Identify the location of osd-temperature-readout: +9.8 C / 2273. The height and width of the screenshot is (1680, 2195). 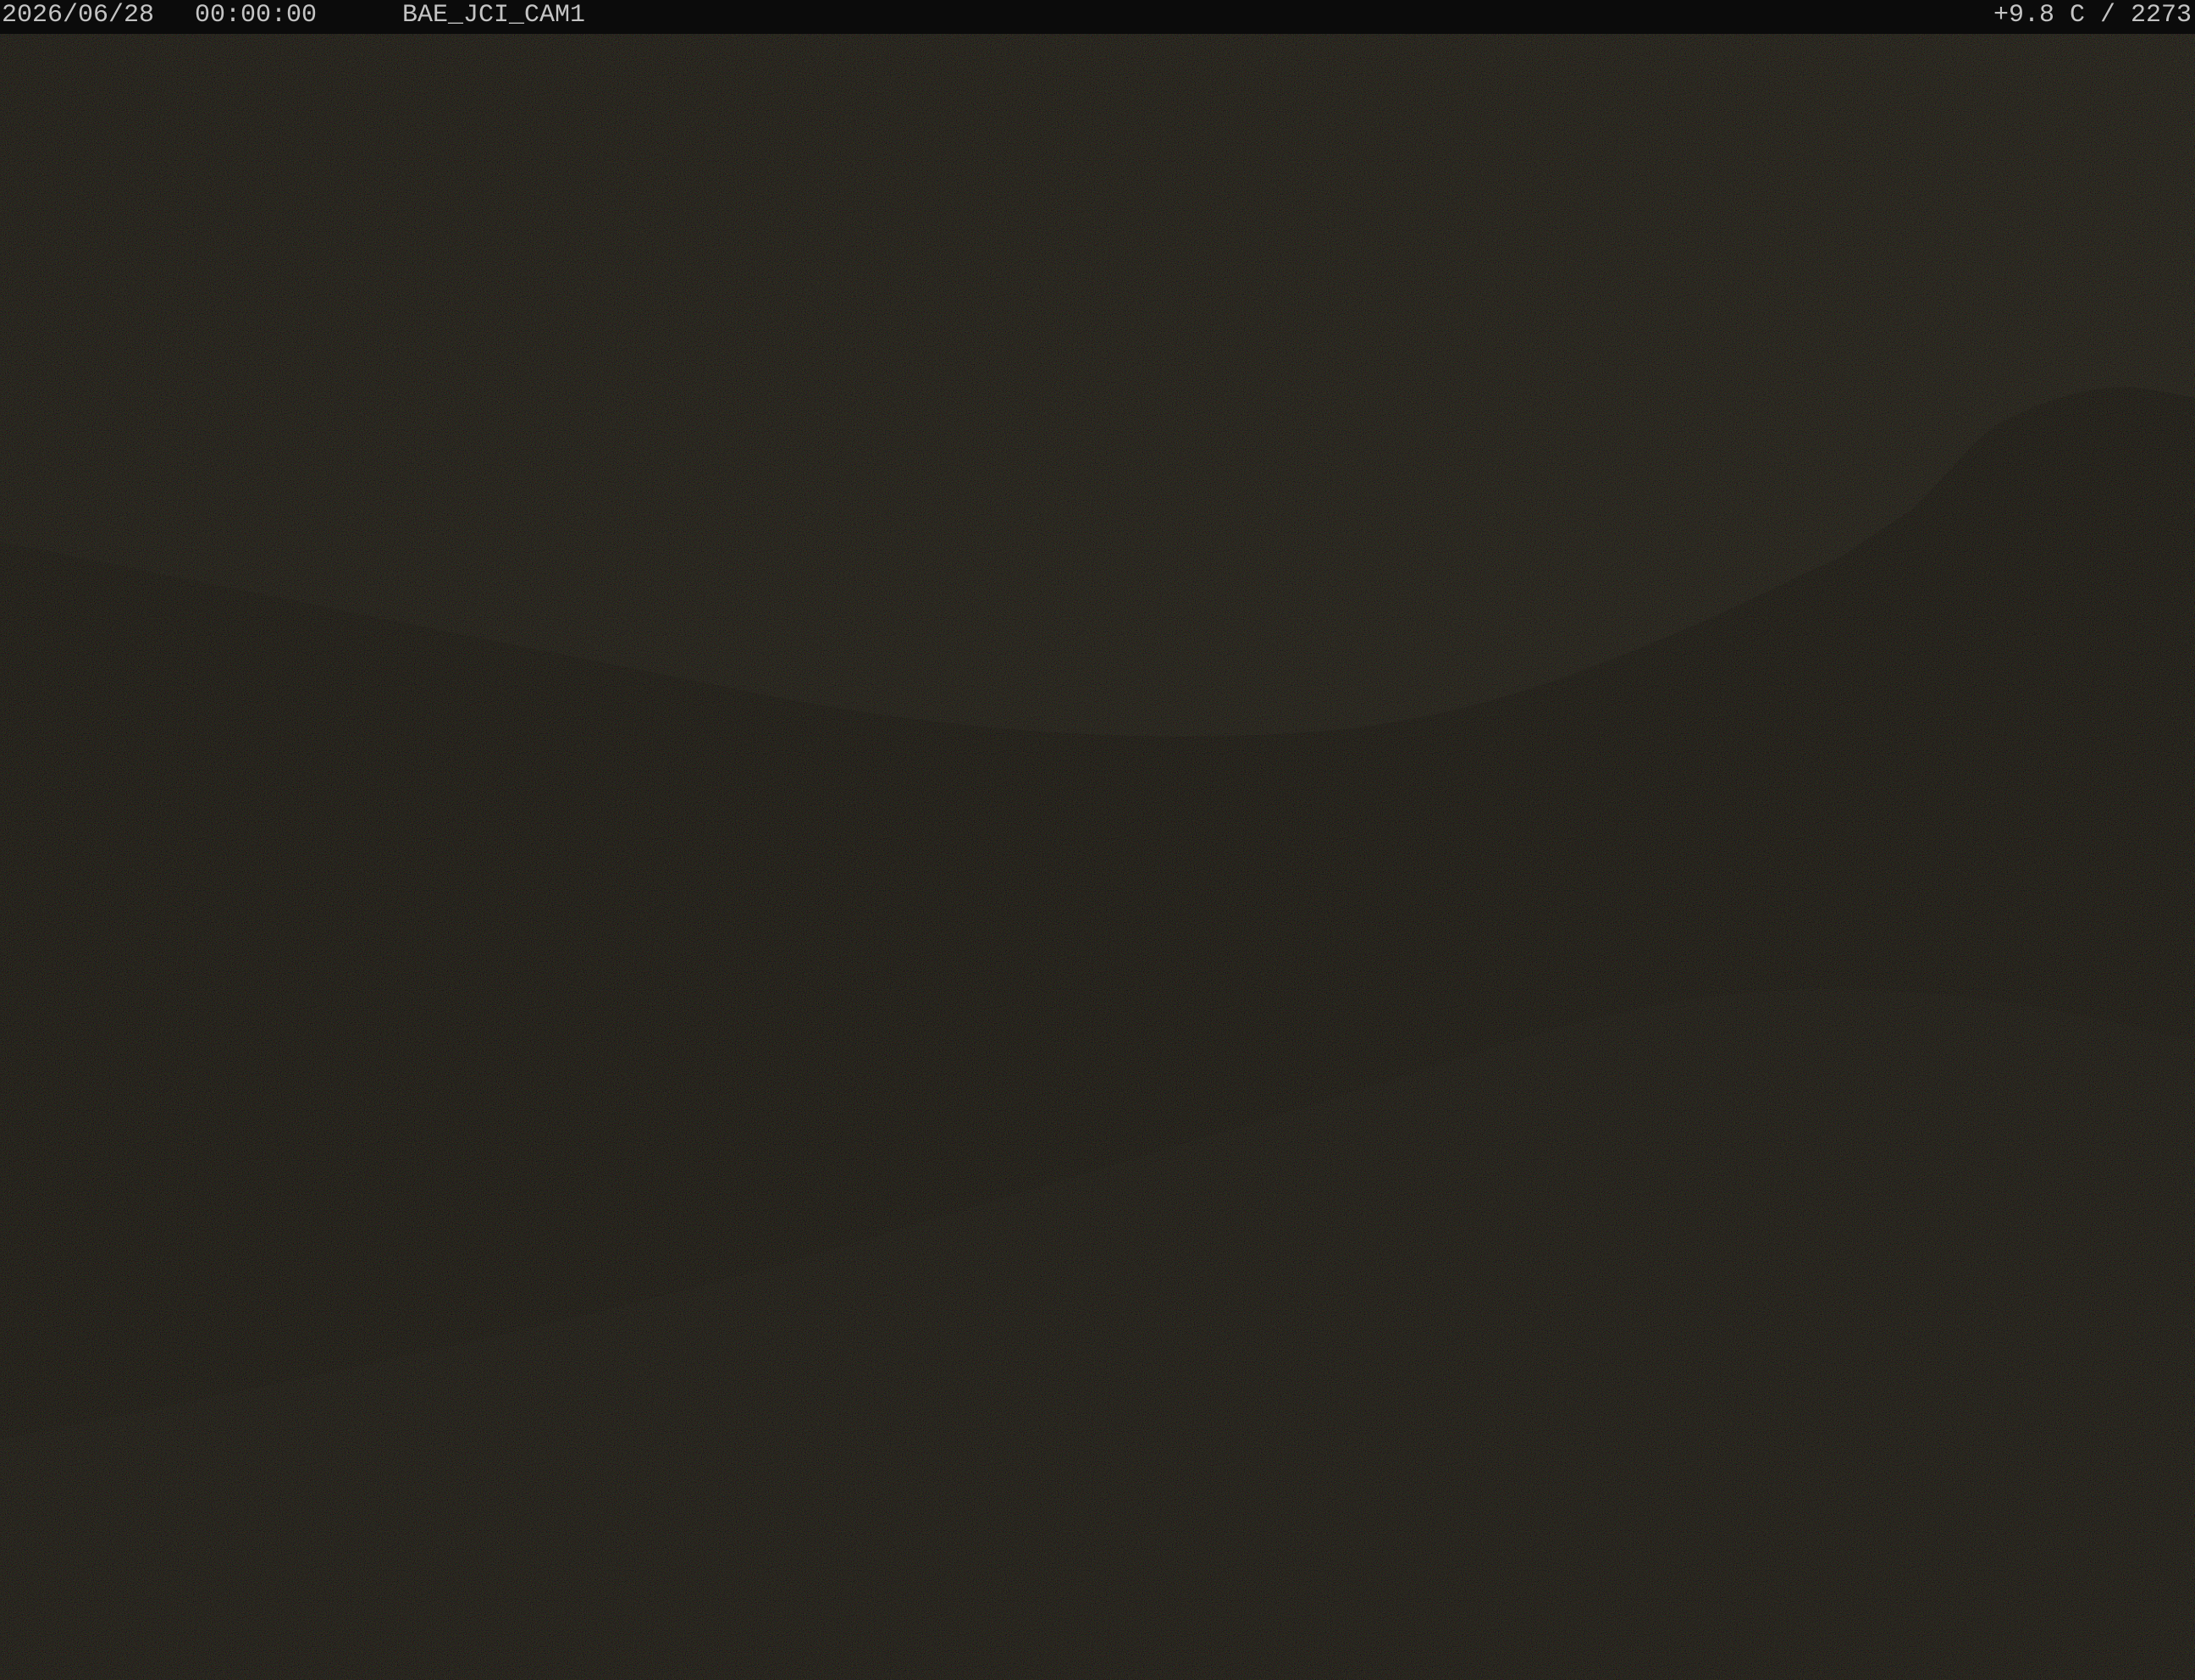
(2092, 15).